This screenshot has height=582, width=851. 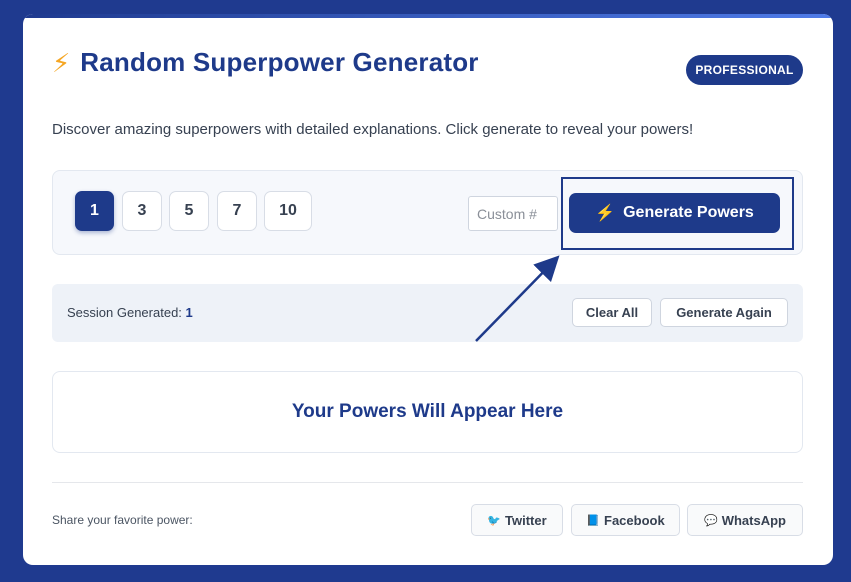 What do you see at coordinates (94, 211) in the screenshot?
I see `count-button-1: 1` at bounding box center [94, 211].